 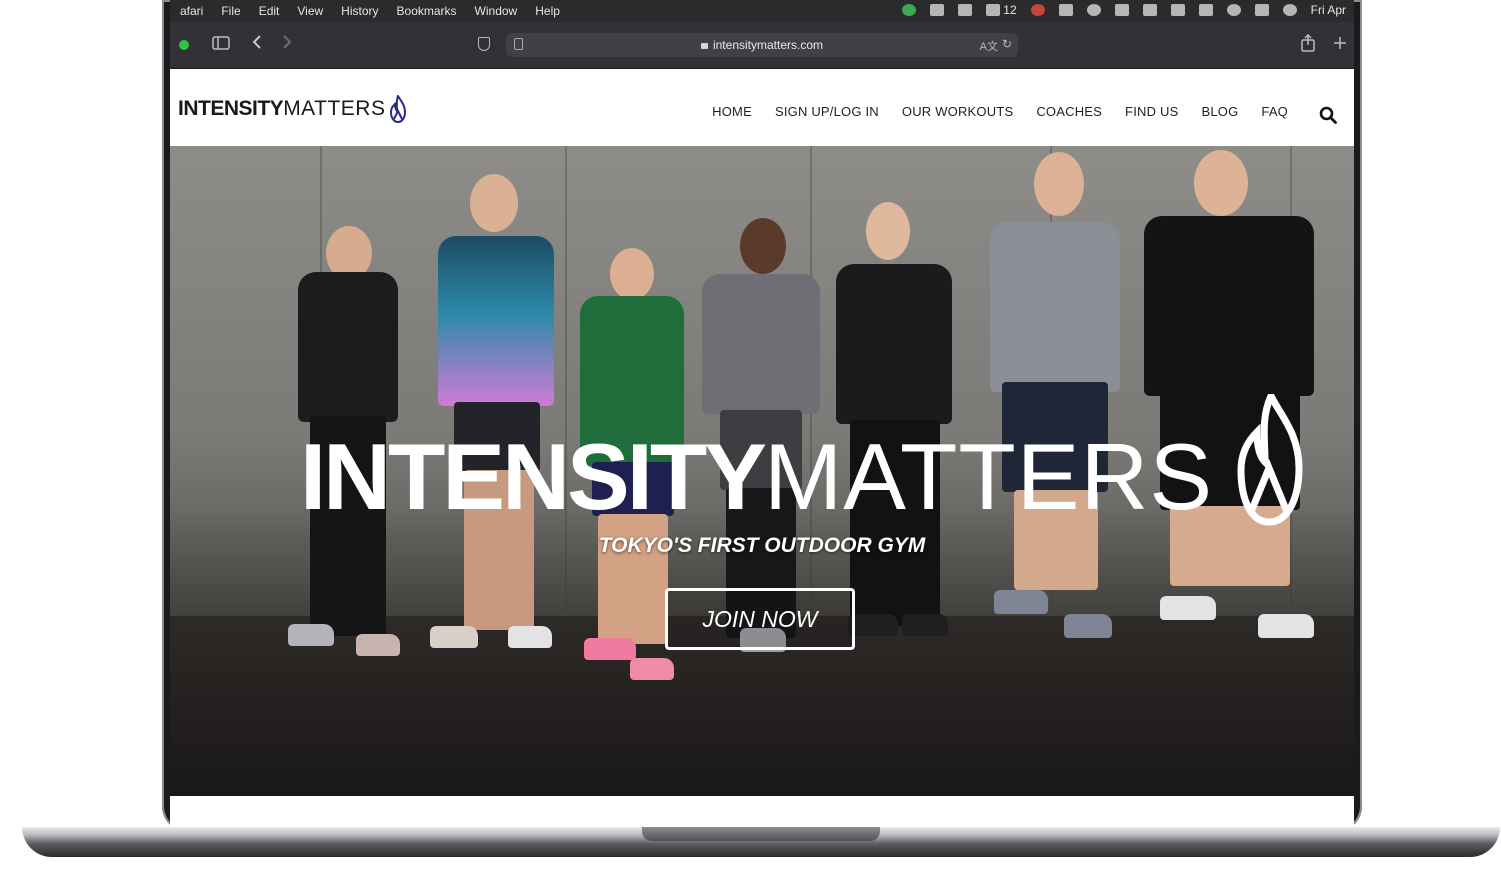 I want to click on siri-icon, so click(x=1289, y=10).